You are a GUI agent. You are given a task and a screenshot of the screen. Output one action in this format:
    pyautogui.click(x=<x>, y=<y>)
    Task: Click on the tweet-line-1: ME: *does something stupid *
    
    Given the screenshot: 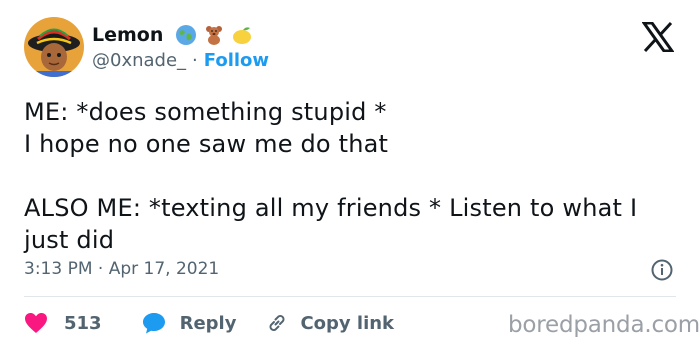 What is the action you would take?
    pyautogui.click(x=205, y=112)
    